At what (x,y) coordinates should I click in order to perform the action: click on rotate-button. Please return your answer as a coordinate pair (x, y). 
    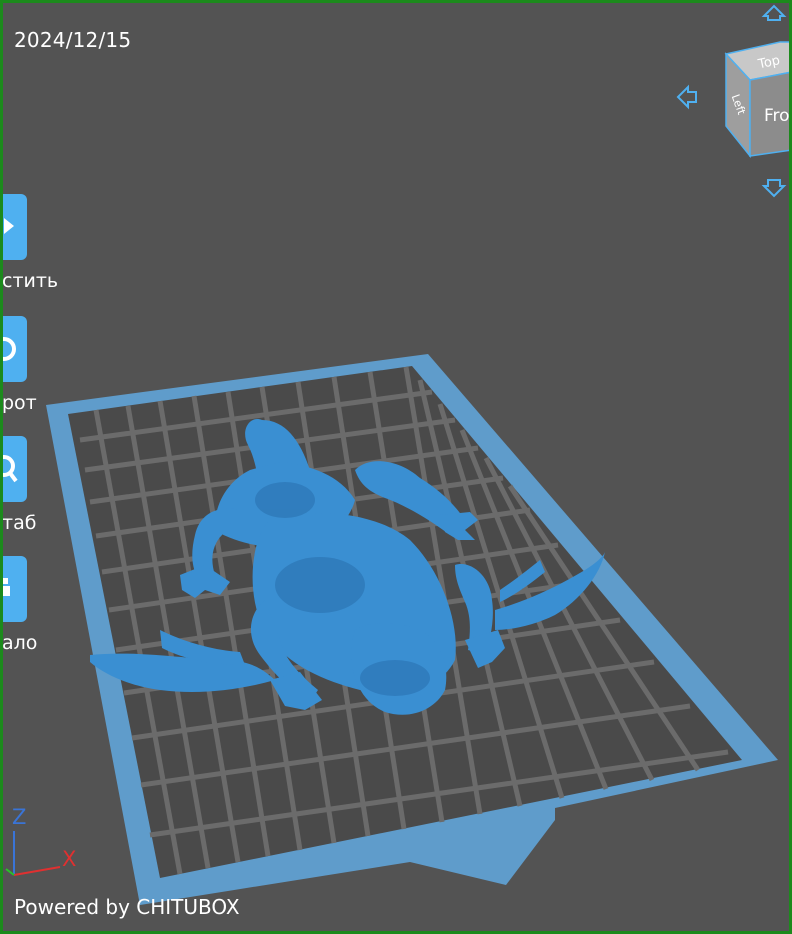
    Looking at the image, I should click on (13, 349).